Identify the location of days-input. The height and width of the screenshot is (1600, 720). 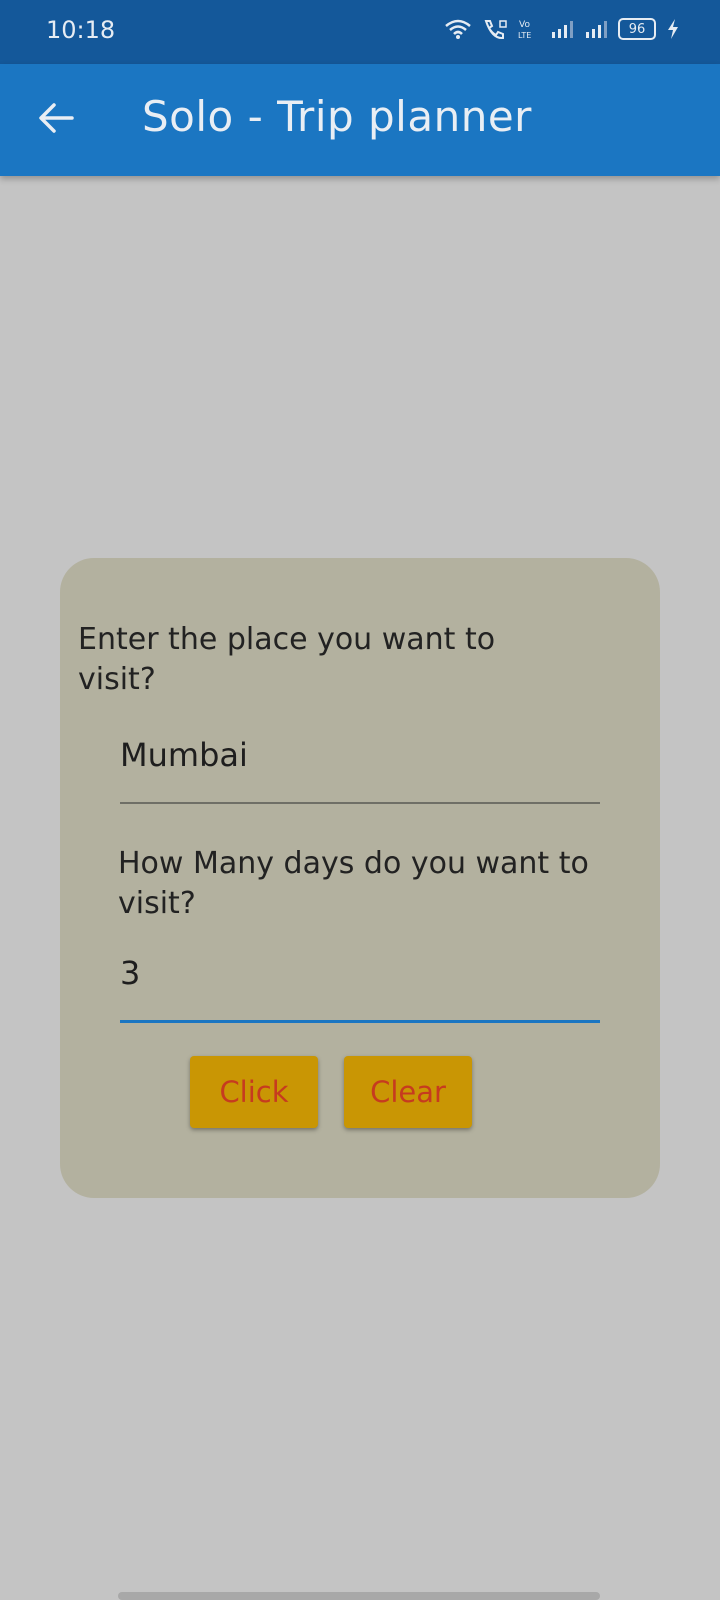
(360, 973).